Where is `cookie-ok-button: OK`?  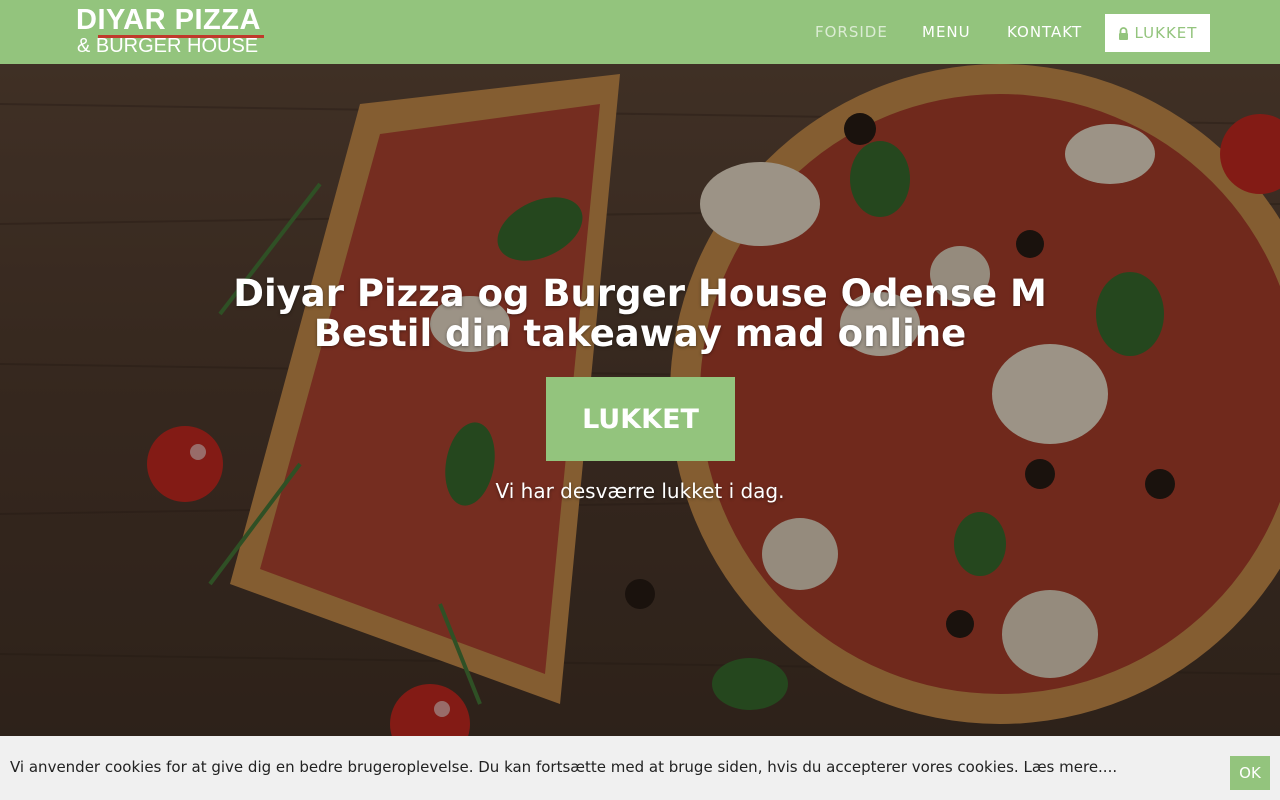
cookie-ok-button: OK is located at coordinates (1250, 773).